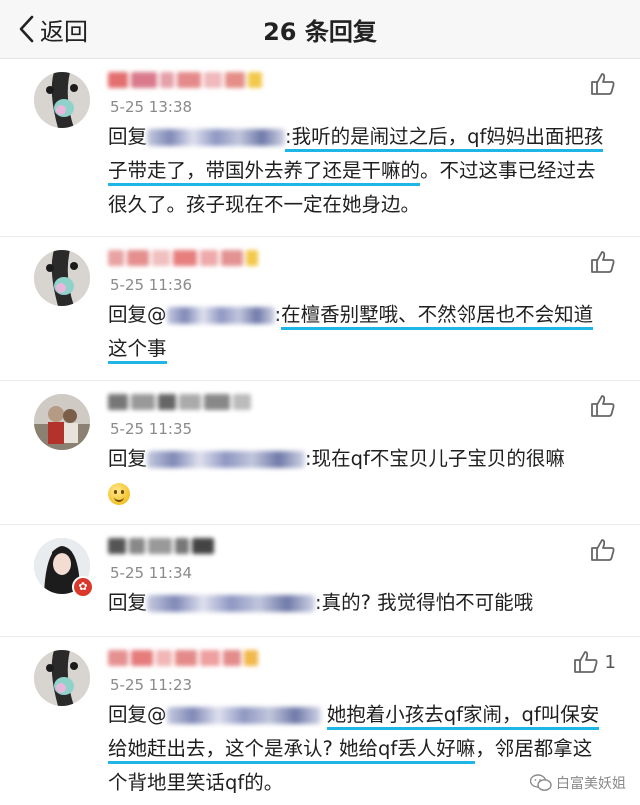  What do you see at coordinates (320, 580) in the screenshot?
I see `reply-item: ✿ 5-25 11:34 回复 :真的? 我觉得怕不可能哦` at bounding box center [320, 580].